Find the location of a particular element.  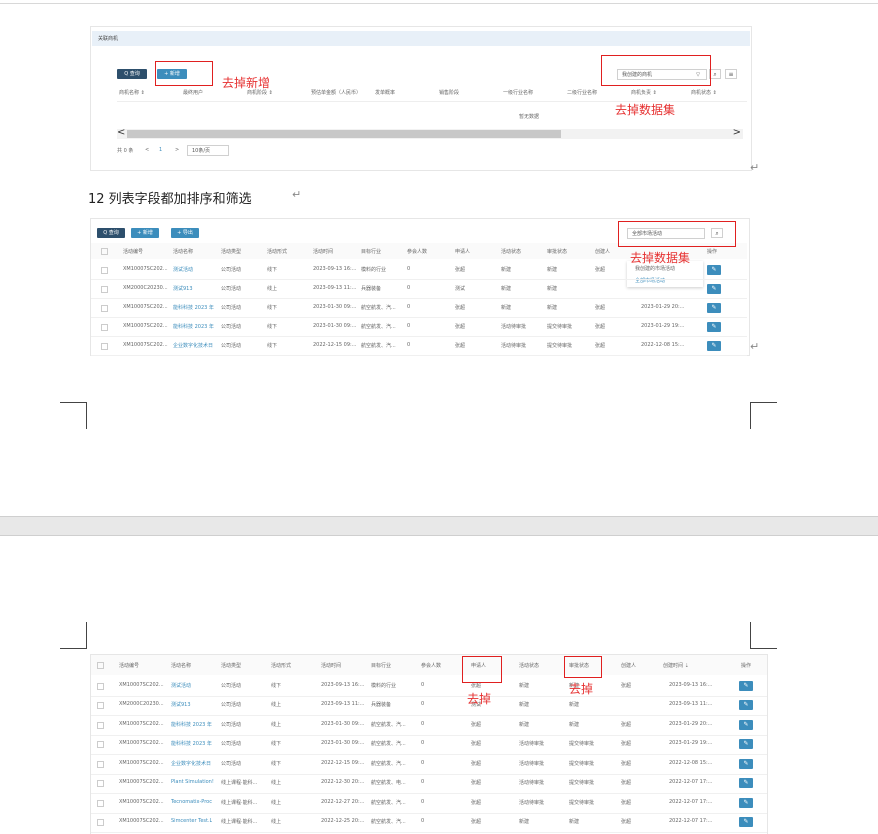

col-header: 一级行业名称 is located at coordinates (518, 92).